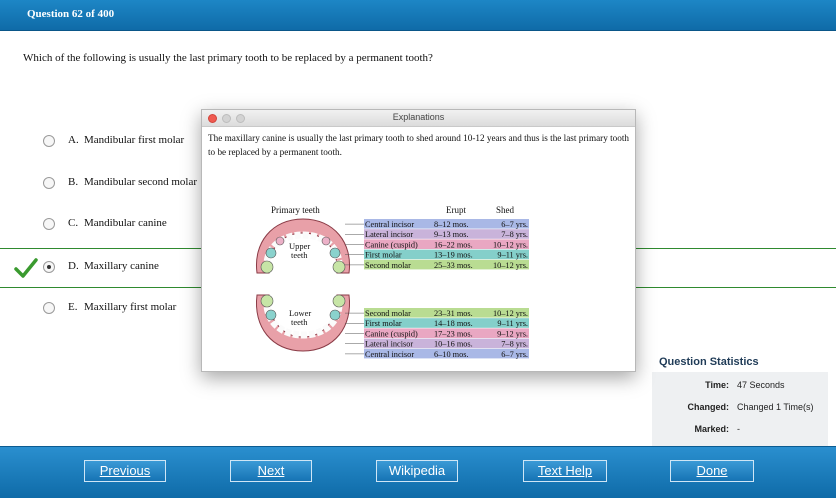 Image resolution: width=836 pixels, height=498 pixels. Describe the element at coordinates (73, 266) in the screenshot. I see `choice-d-letter: D.` at that location.